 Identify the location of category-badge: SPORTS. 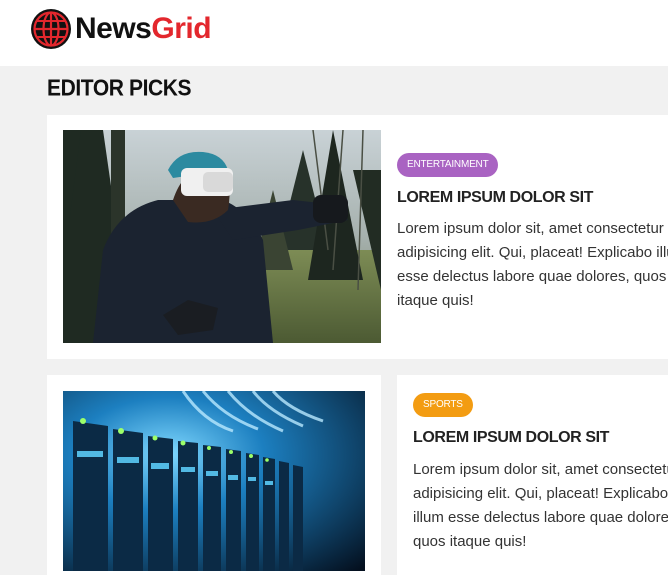
(443, 405).